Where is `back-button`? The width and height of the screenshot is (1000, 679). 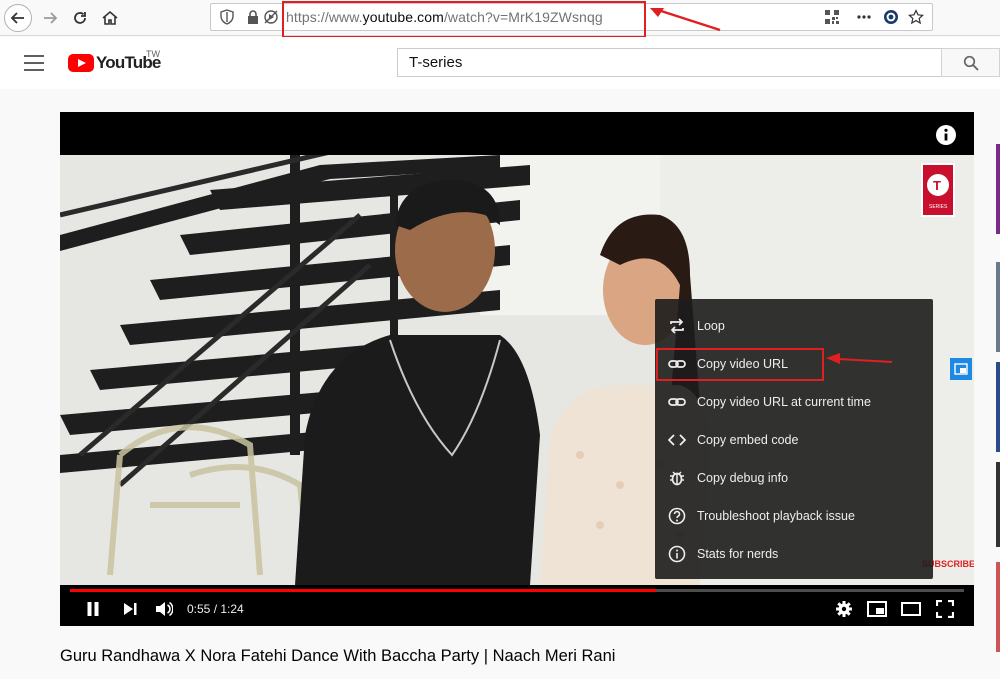
back-button is located at coordinates (18, 18).